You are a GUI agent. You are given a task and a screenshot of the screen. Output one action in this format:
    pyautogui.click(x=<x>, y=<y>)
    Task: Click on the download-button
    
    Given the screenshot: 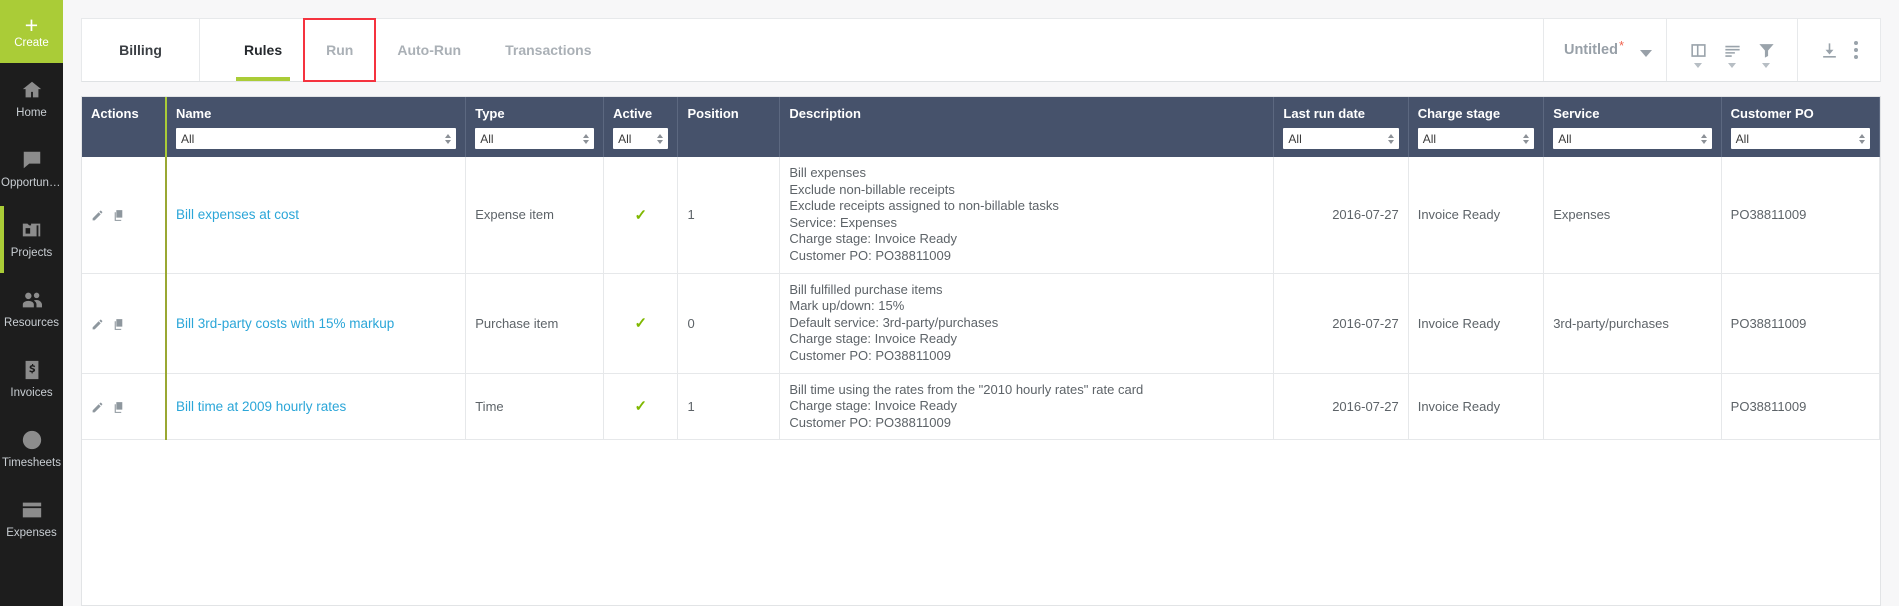 What is the action you would take?
    pyautogui.click(x=1829, y=50)
    